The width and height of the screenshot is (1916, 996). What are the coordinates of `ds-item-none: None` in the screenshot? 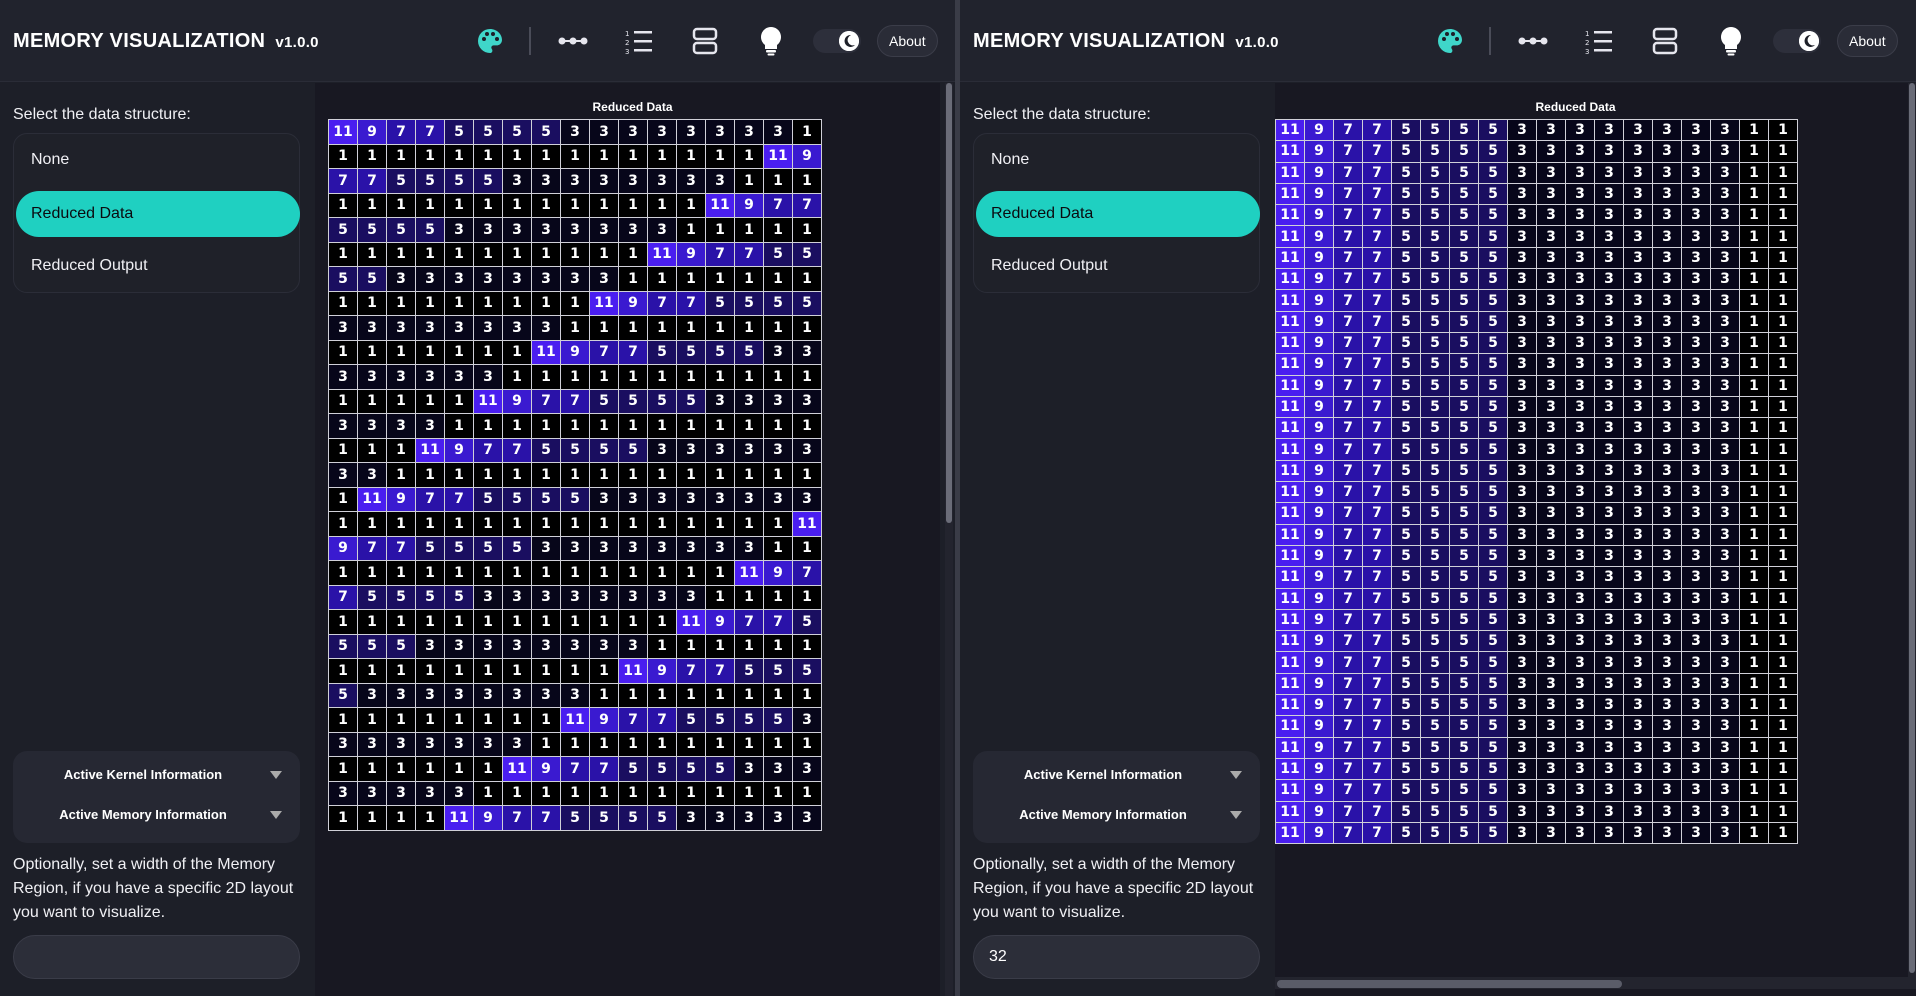 It's located at (1118, 160).